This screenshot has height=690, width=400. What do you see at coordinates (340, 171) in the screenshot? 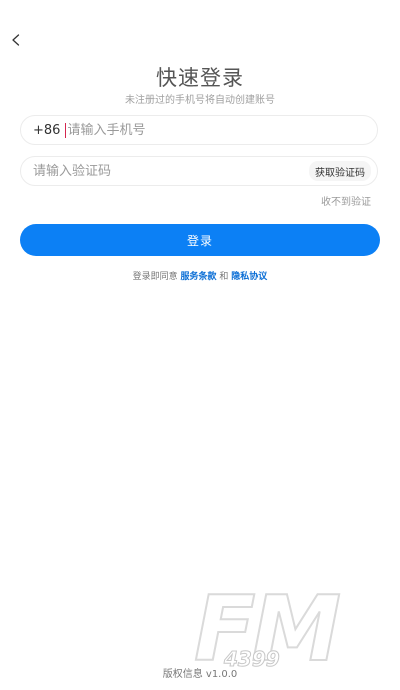
I see `get-code-button: 获取验证码` at bounding box center [340, 171].